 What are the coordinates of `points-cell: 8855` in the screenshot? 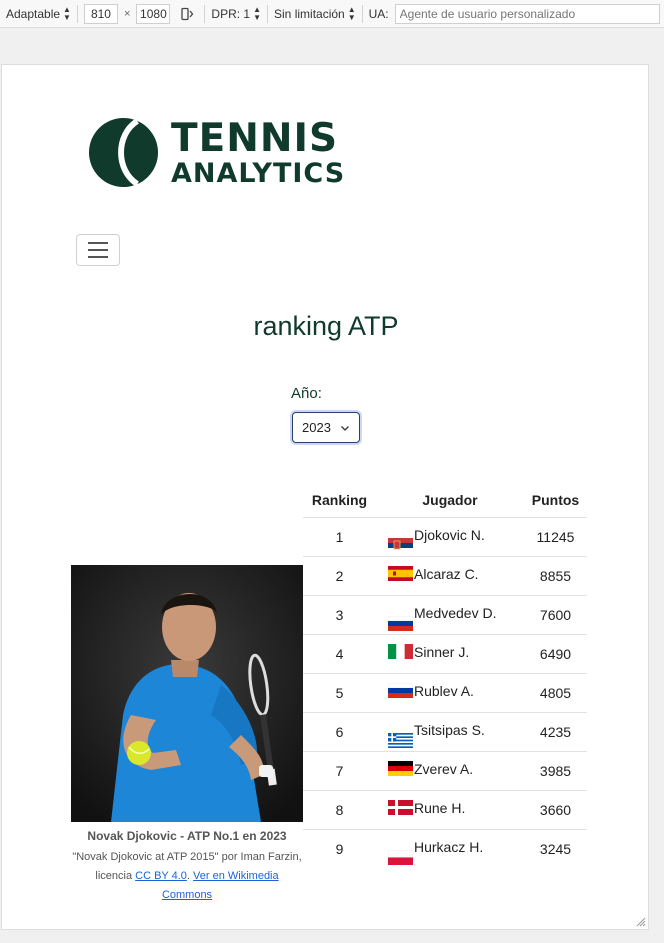 It's located at (555, 575).